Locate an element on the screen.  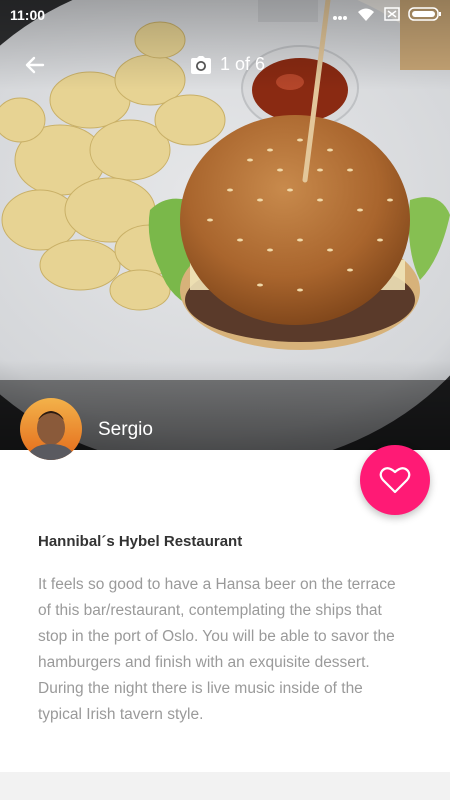
status-icons is located at coordinates (387, 15).